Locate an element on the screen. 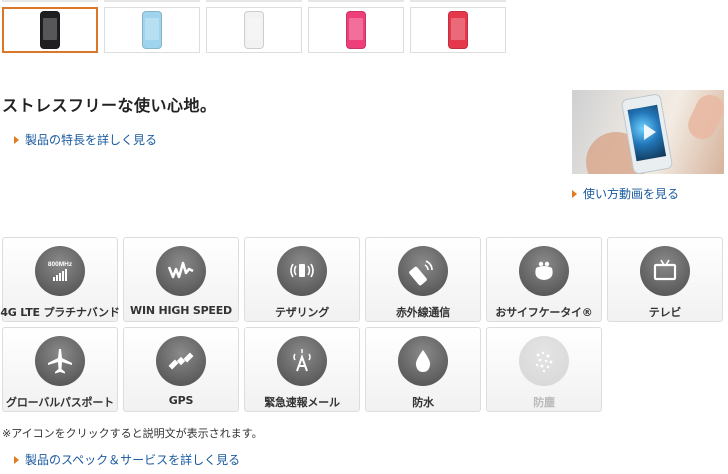 The image size is (728, 474). thumbnail-top-strip is located at coordinates (254, 1).